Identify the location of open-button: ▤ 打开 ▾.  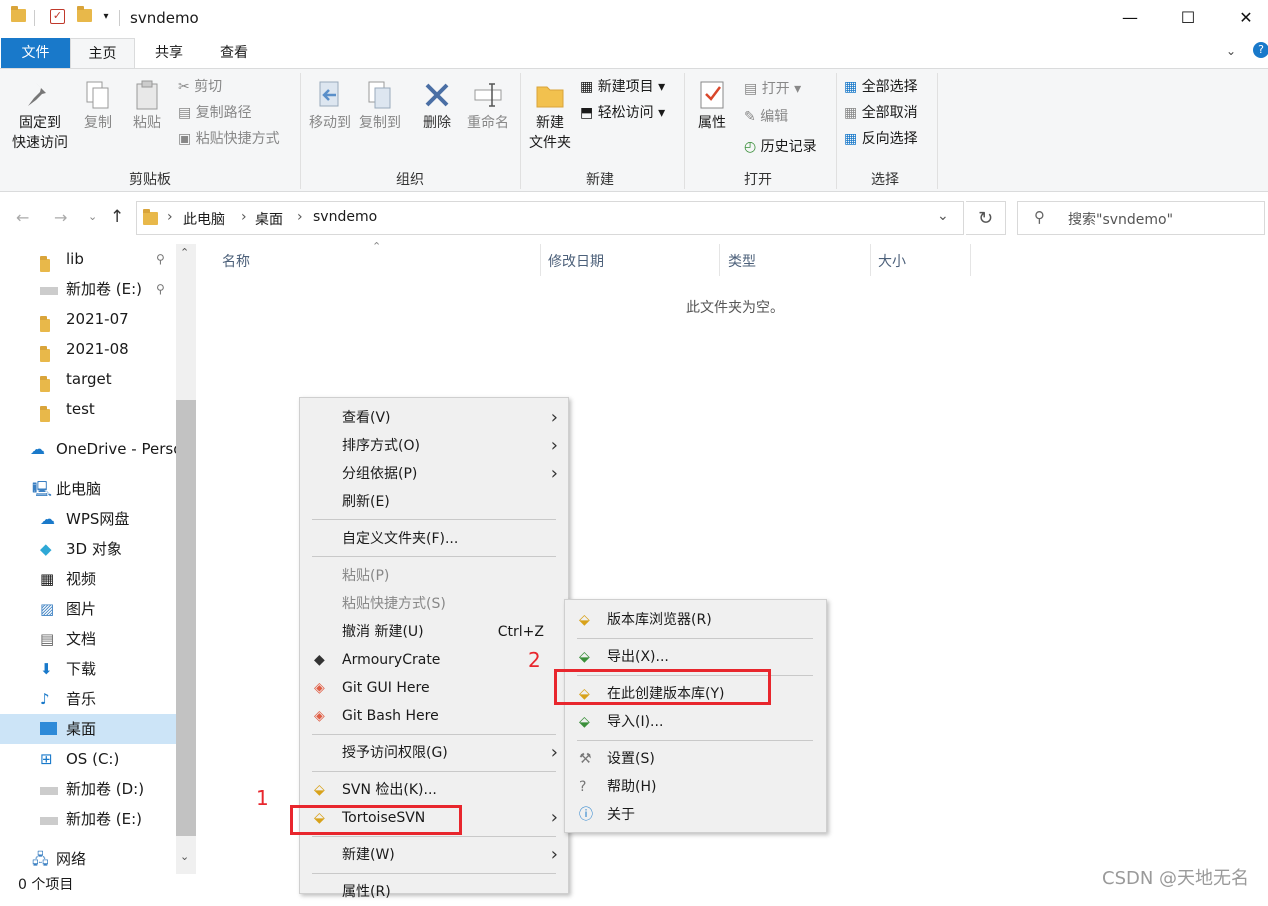
(772, 89).